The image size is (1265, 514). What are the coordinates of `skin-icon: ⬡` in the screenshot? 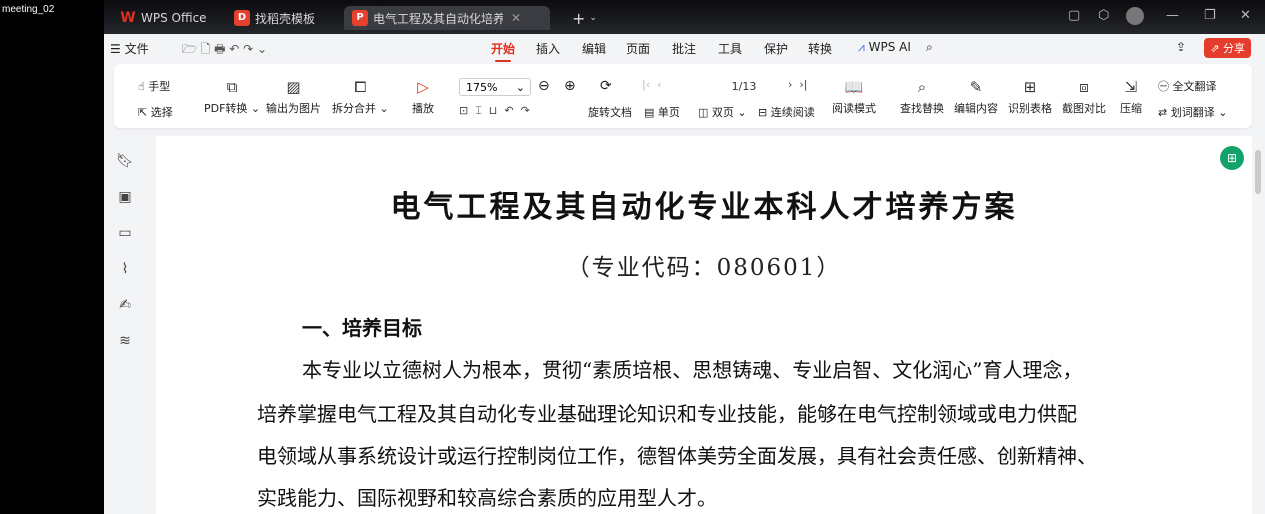 It's located at (1103, 15).